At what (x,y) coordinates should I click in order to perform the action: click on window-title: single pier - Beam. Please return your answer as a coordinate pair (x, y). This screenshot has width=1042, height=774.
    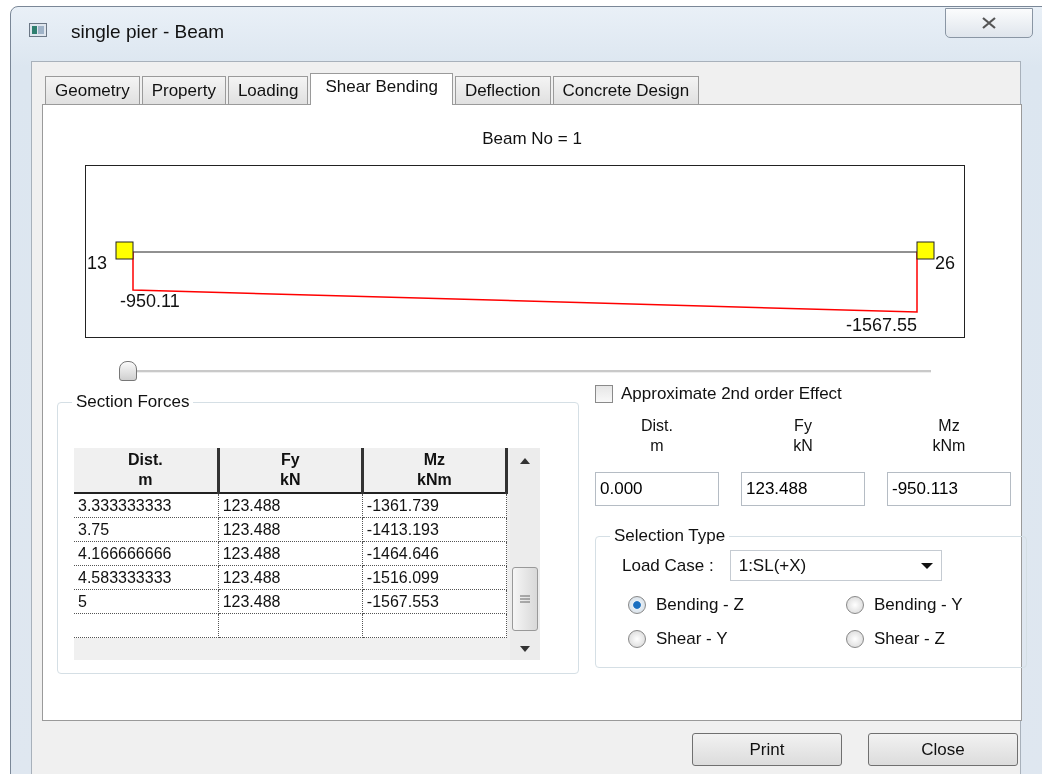
    Looking at the image, I should click on (148, 32).